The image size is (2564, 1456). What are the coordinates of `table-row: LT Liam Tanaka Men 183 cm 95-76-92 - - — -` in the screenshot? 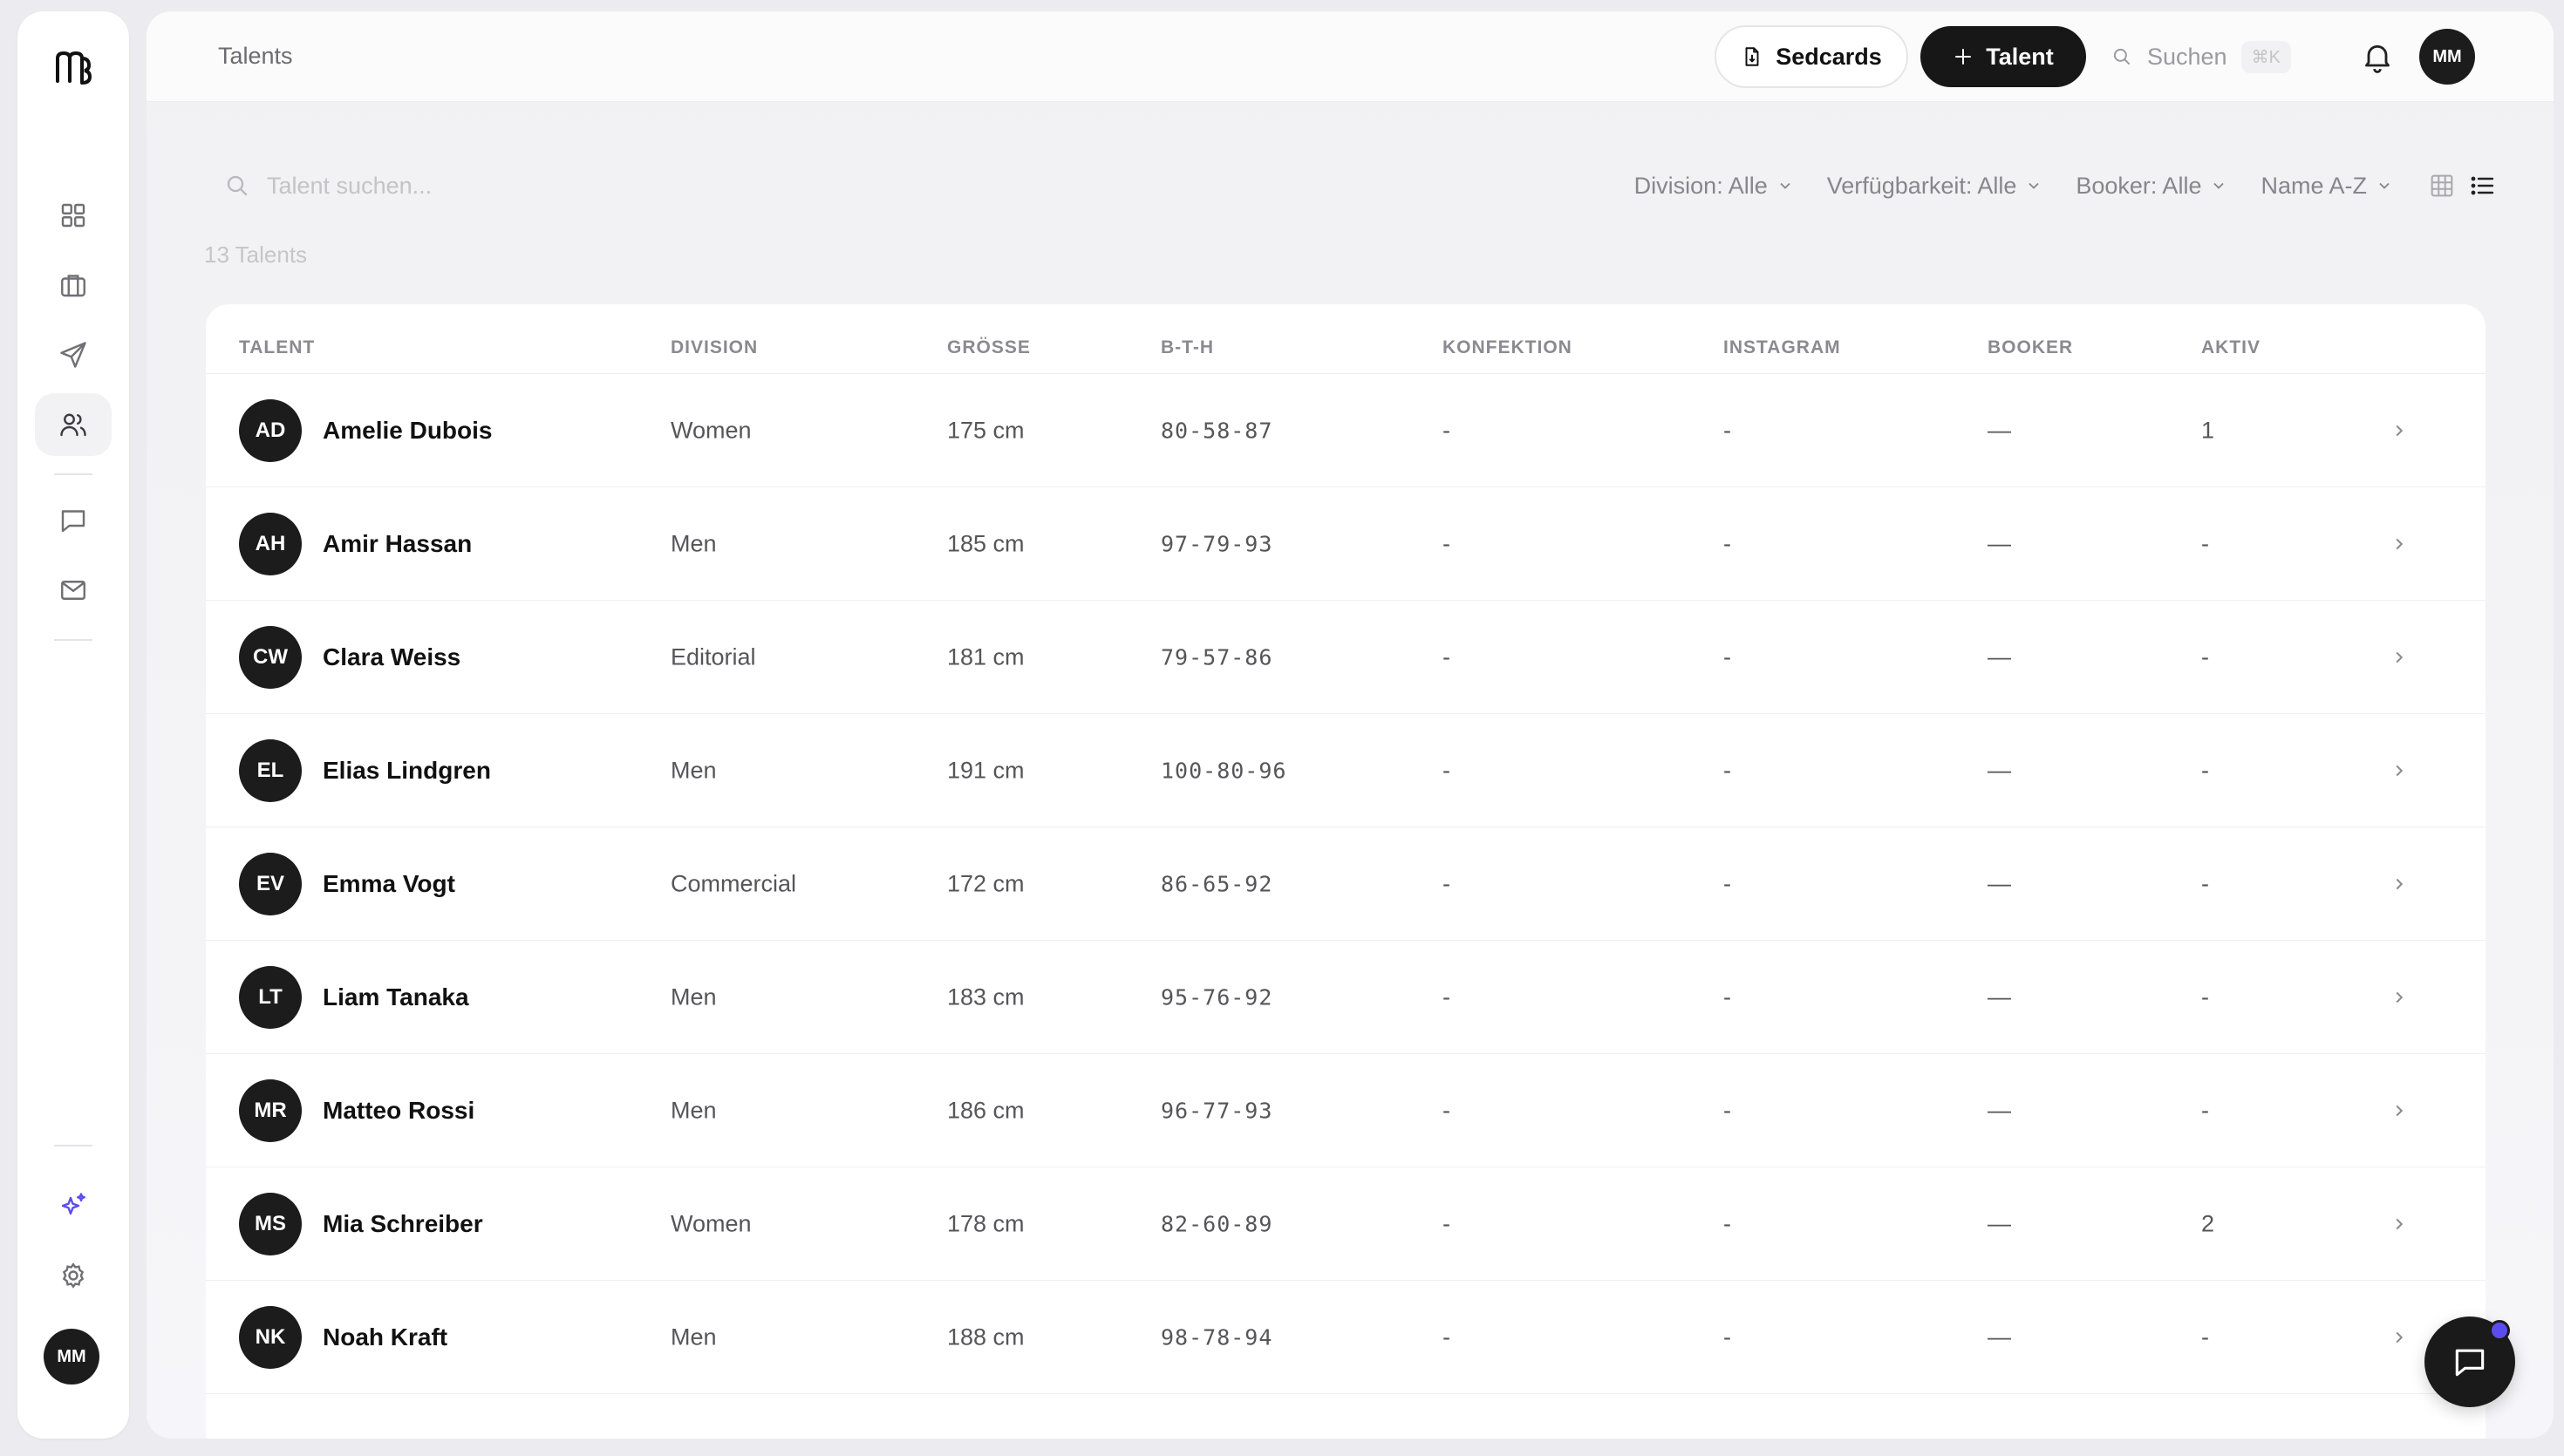 It's located at (1346, 997).